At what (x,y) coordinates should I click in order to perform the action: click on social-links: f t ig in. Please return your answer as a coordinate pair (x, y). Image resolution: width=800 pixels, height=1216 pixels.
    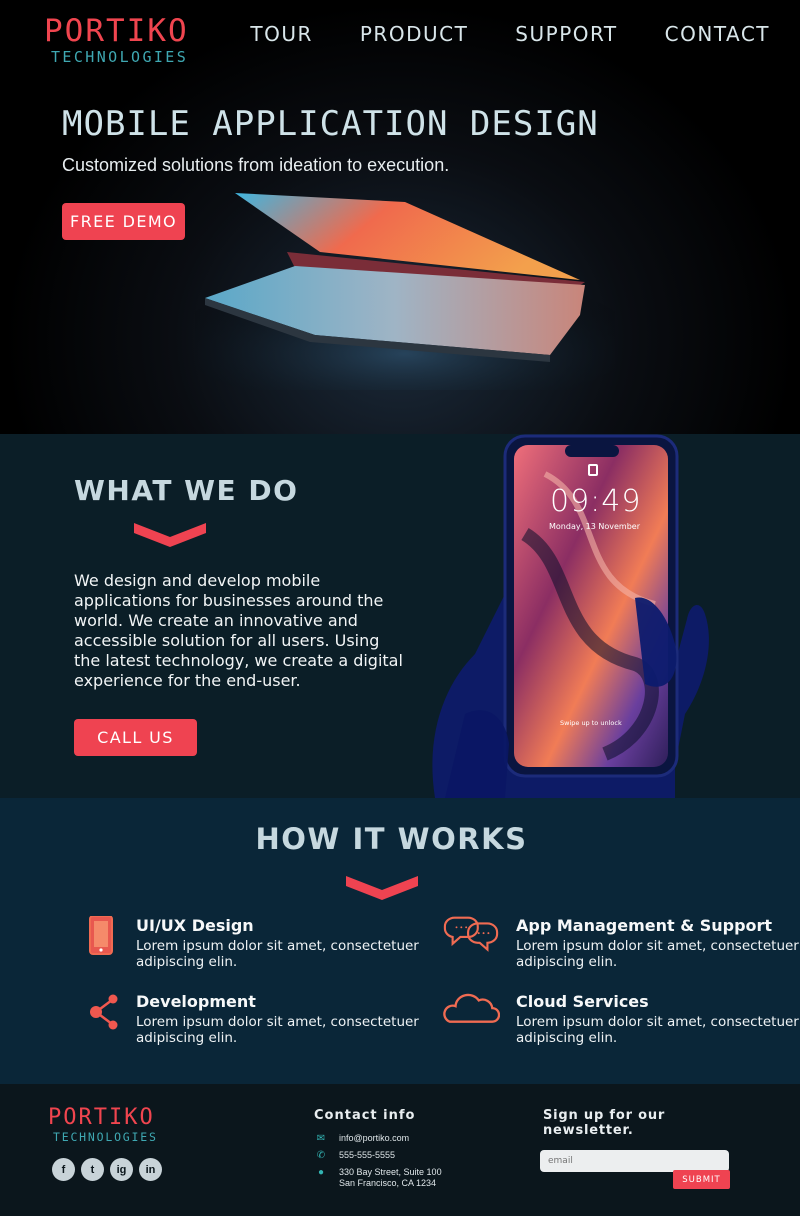
    Looking at the image, I should click on (107, 1169).